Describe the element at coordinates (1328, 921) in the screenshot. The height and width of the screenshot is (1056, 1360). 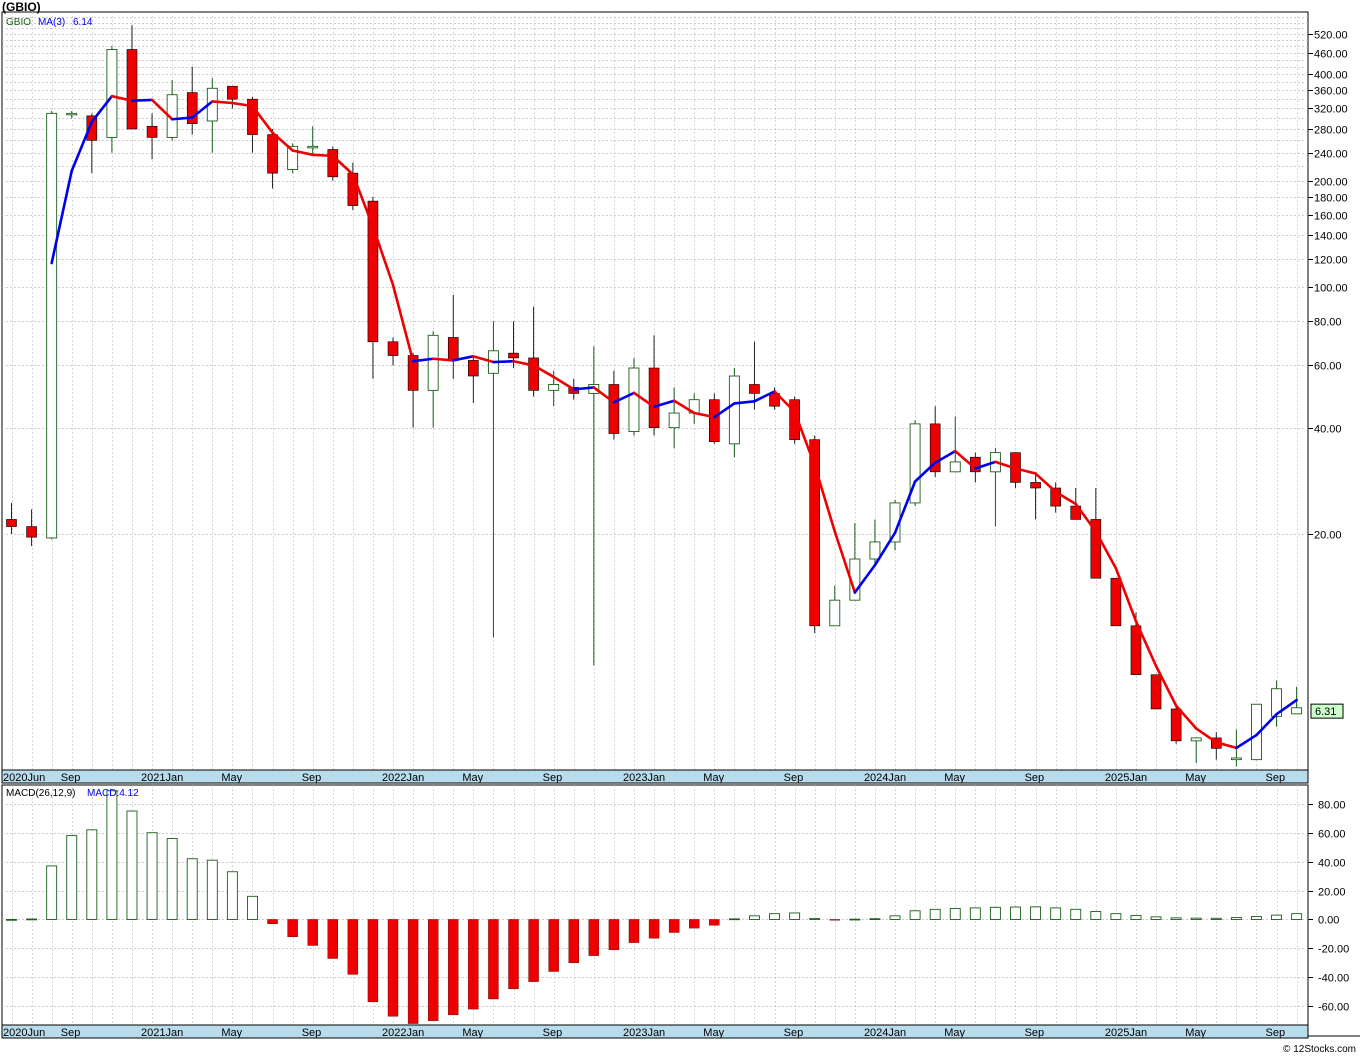
I see `macd-tick-label: 0.00` at that location.